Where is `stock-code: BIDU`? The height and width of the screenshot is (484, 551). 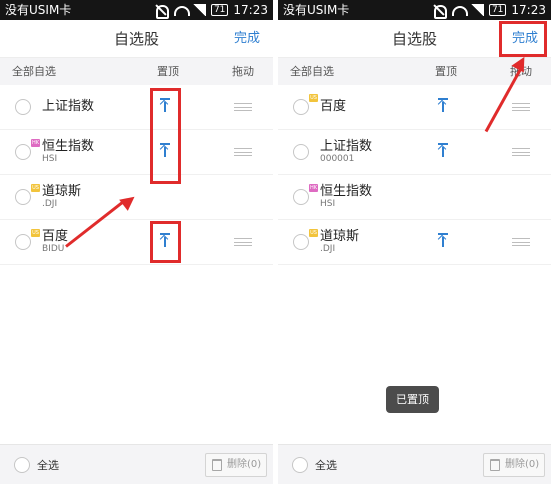 stock-code: BIDU is located at coordinates (53, 249).